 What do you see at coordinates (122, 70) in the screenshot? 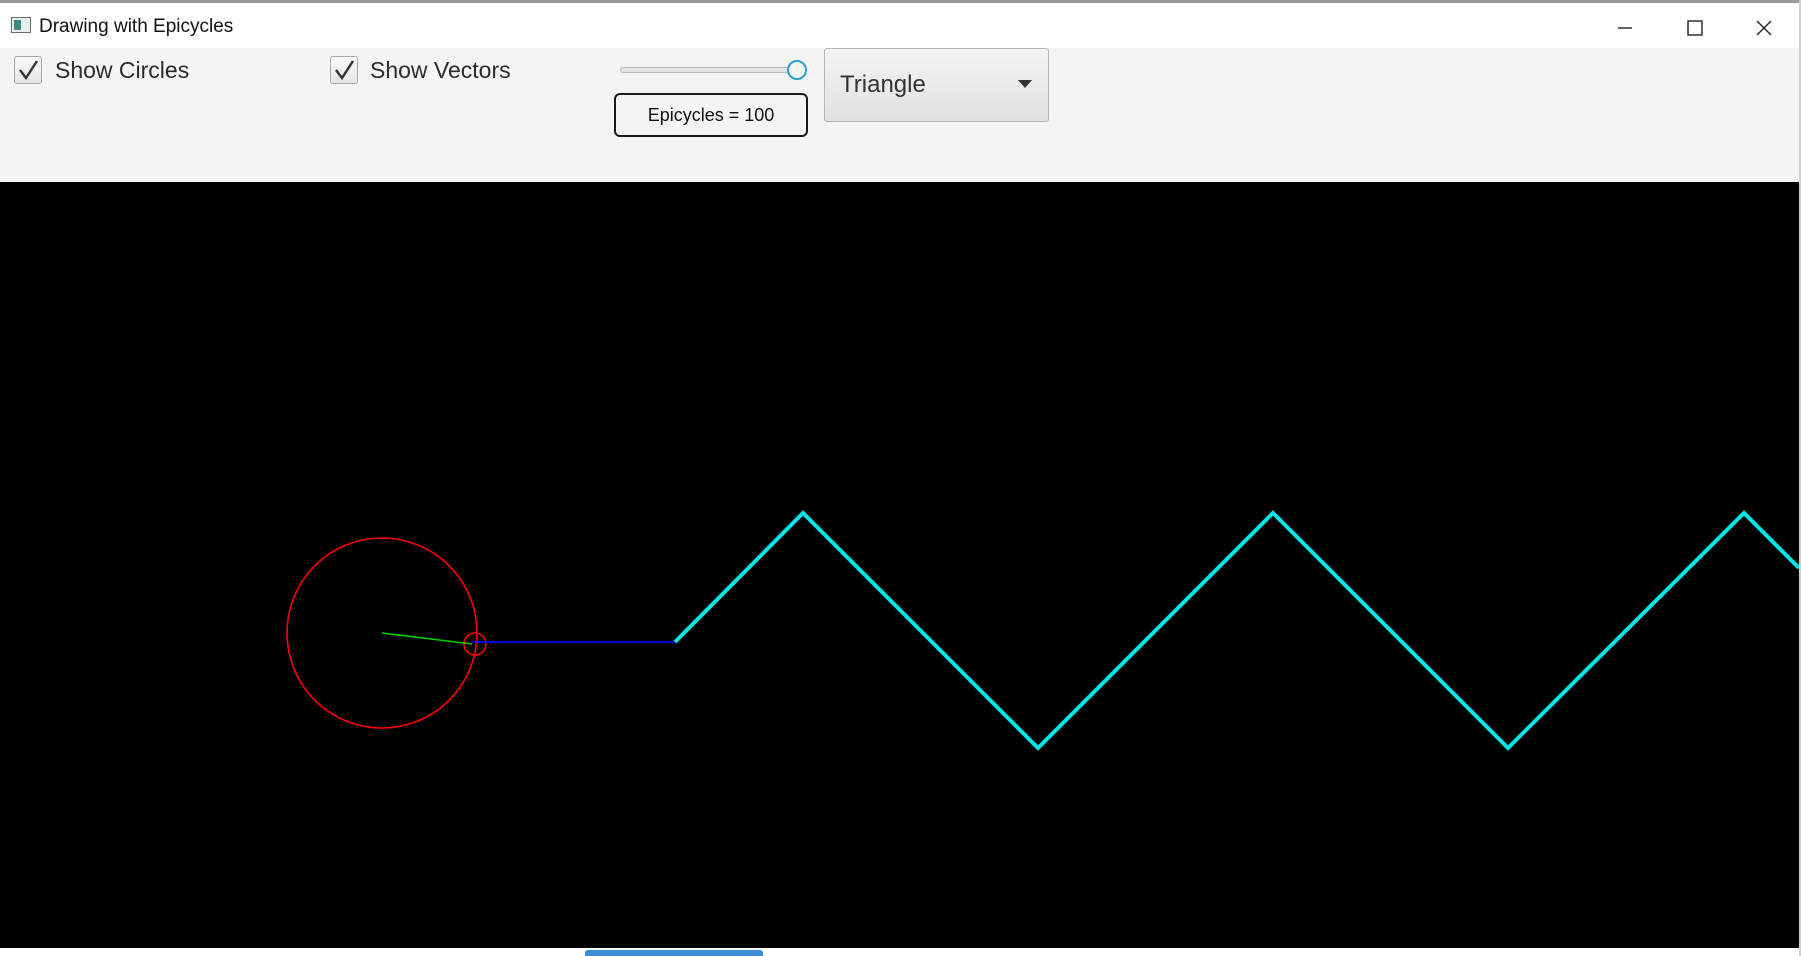
I see `show-circles-label: Show Circles` at bounding box center [122, 70].